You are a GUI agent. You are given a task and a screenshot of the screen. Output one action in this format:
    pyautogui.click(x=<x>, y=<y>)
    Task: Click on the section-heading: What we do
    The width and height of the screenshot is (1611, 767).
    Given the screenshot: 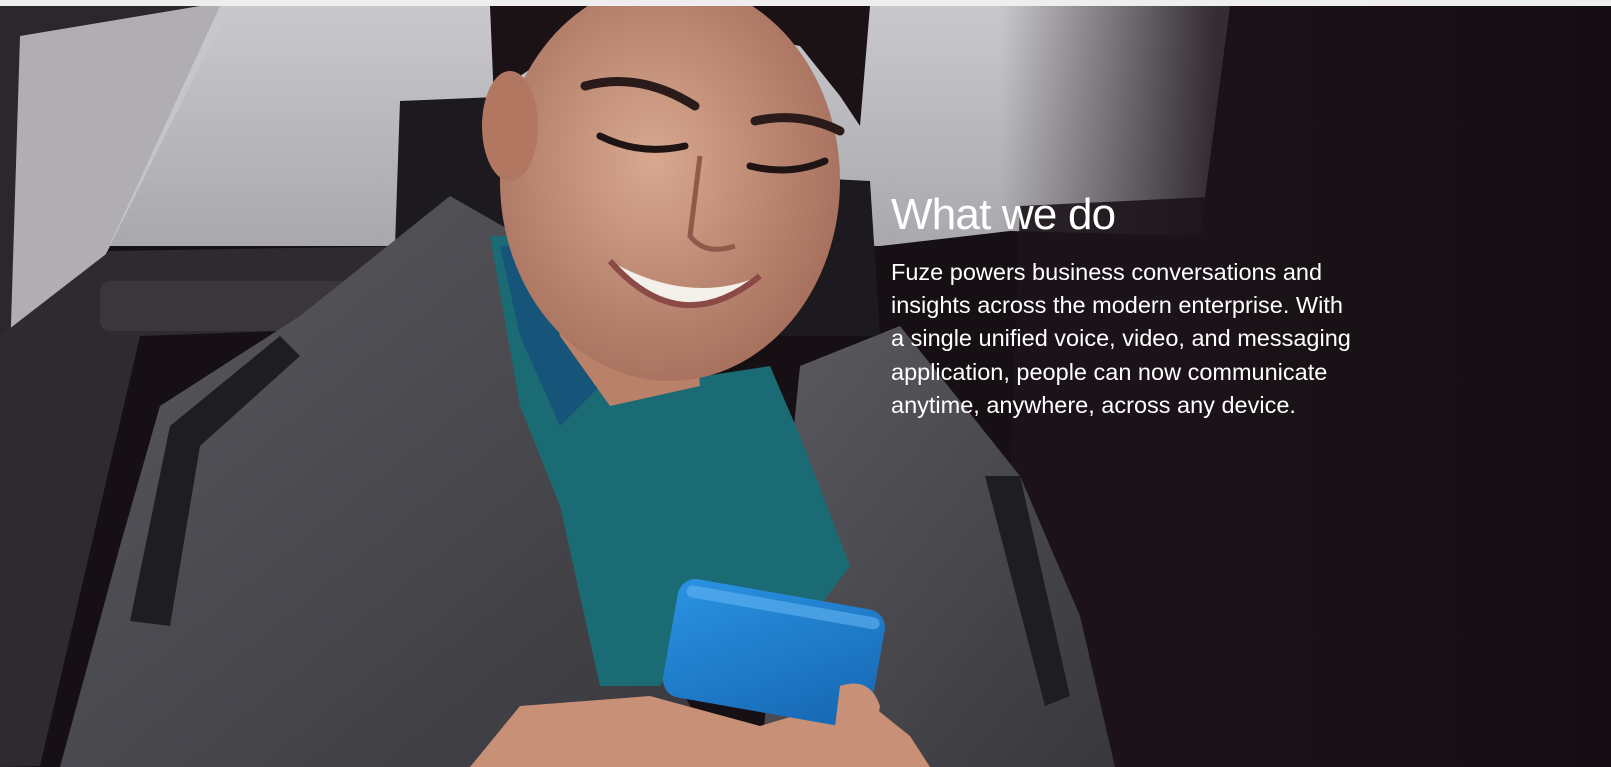 What is the action you would take?
    pyautogui.click(x=1003, y=214)
    